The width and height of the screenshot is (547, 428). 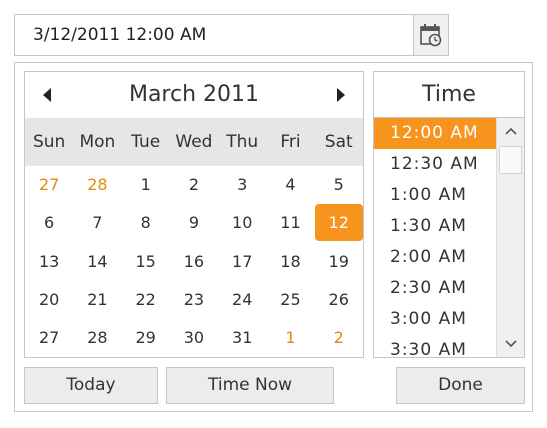 I want to click on weekday-header-row: Sun Mon Tue Wed Thu Fri Sat, so click(x=194, y=142).